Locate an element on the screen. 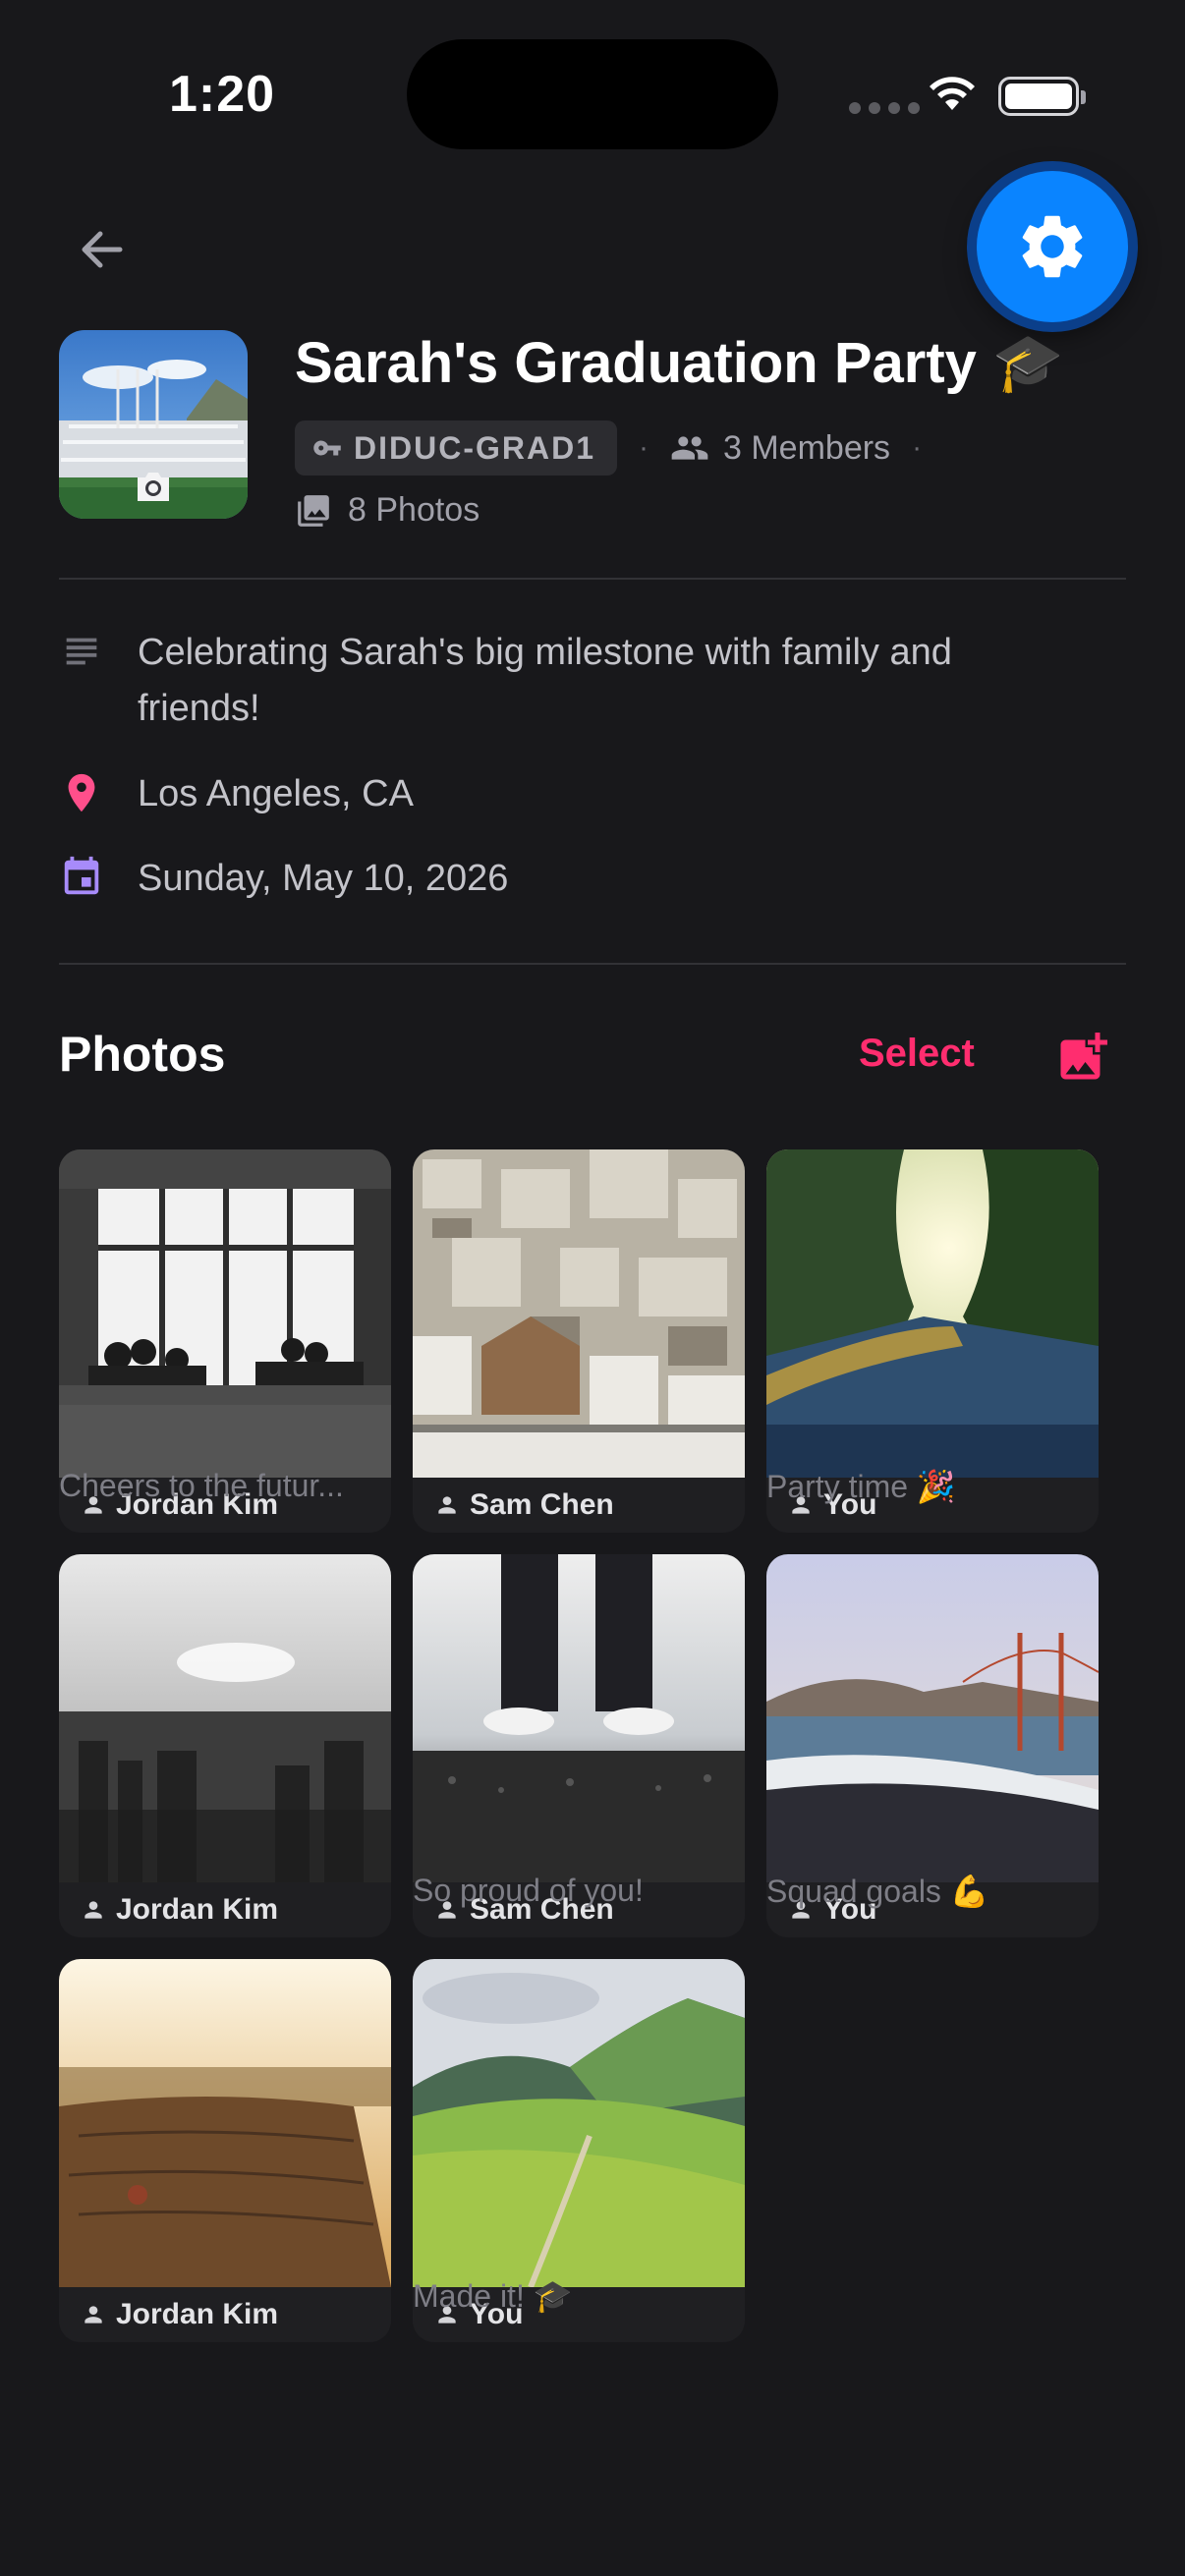 The width and height of the screenshot is (1185, 2576). photo-footer: Sam Chen is located at coordinates (579, 1505).